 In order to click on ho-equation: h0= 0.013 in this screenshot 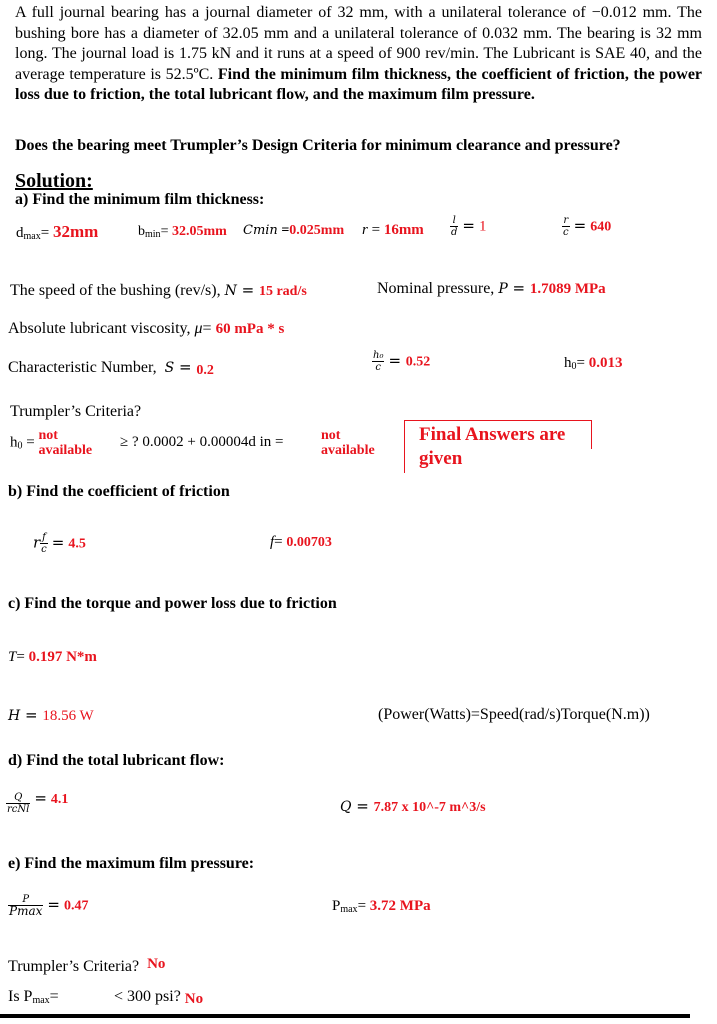, I will do `click(593, 363)`.